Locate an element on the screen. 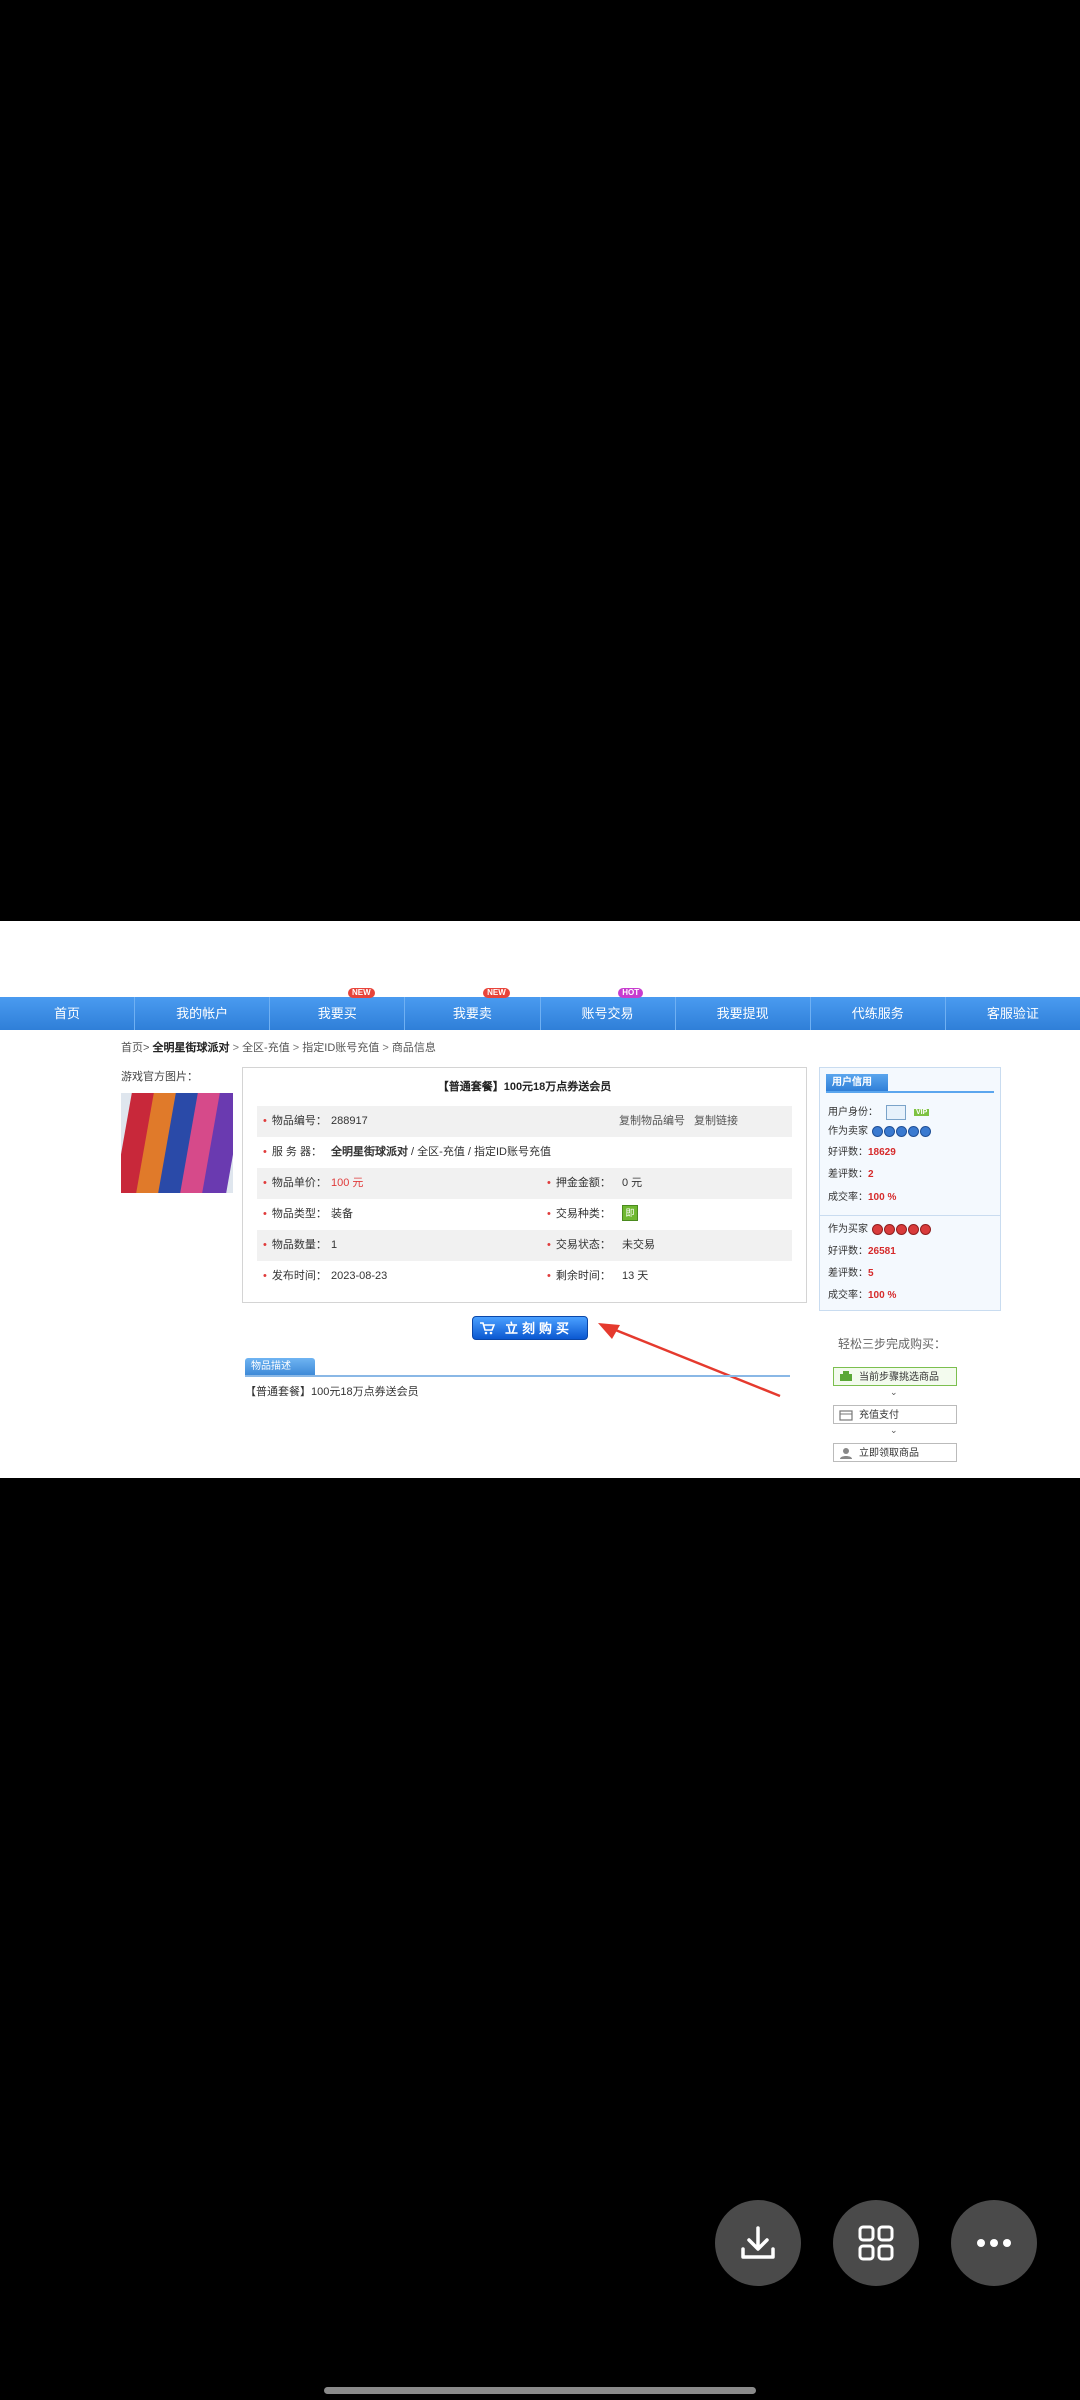 The width and height of the screenshot is (1080, 2400). credit-divider is located at coordinates (910, 1092).